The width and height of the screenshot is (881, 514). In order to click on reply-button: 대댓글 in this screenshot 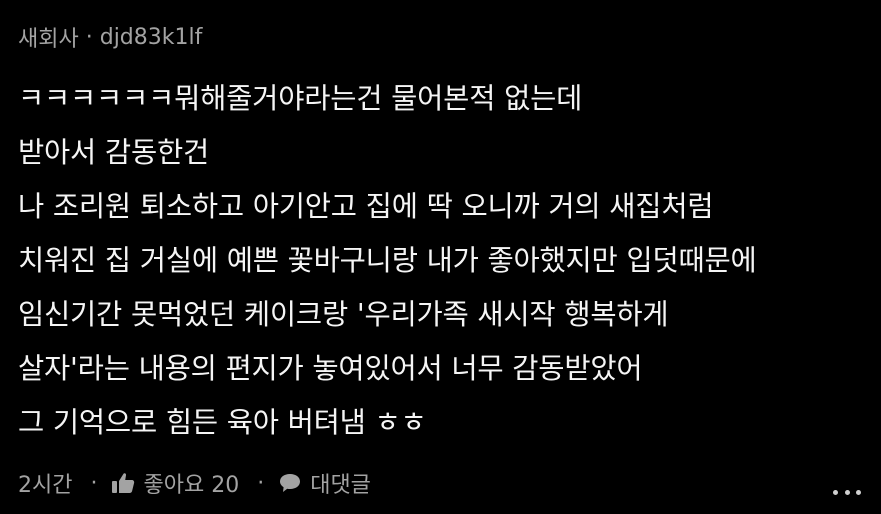, I will do `click(324, 483)`.